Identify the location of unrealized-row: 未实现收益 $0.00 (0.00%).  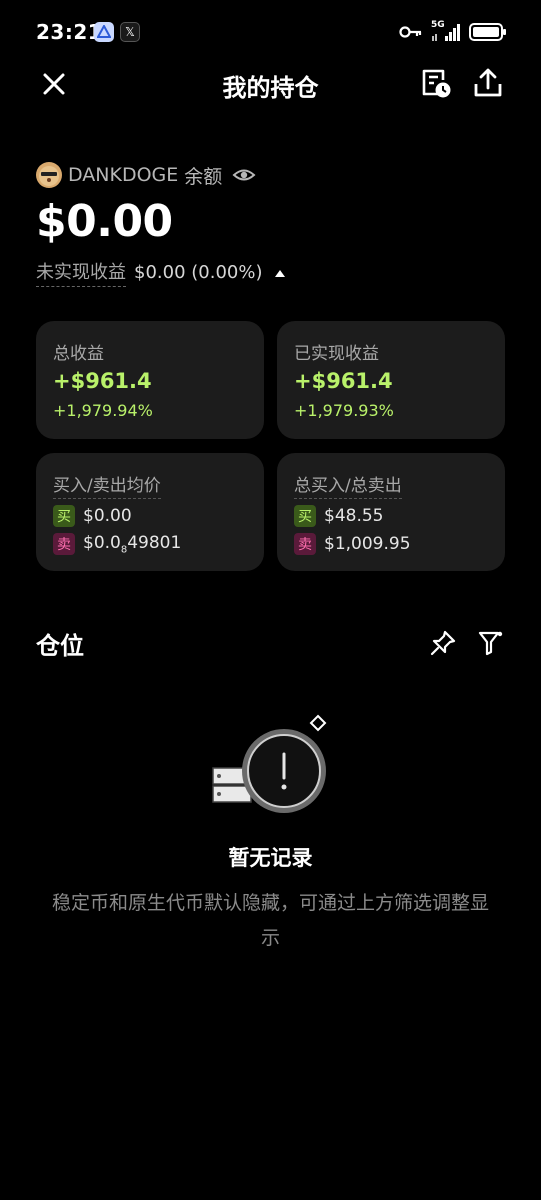
(161, 272).